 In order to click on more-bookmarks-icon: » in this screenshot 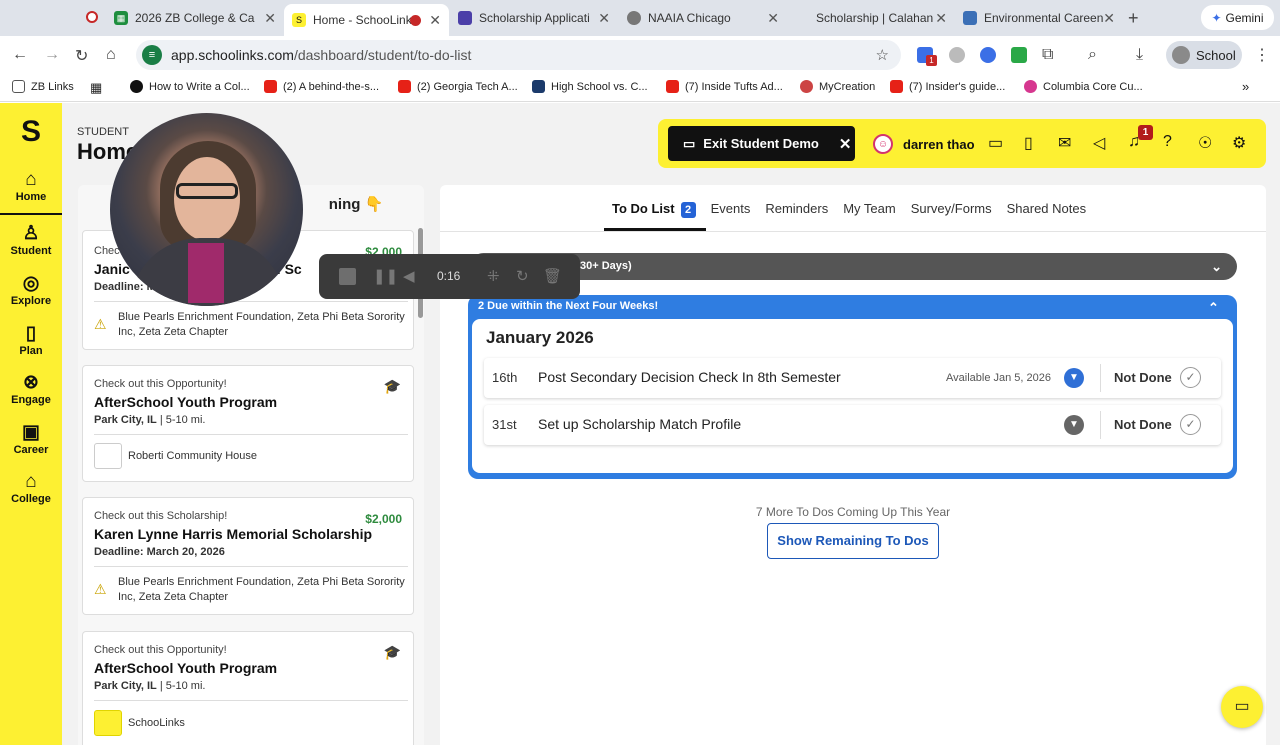, I will do `click(1245, 86)`.